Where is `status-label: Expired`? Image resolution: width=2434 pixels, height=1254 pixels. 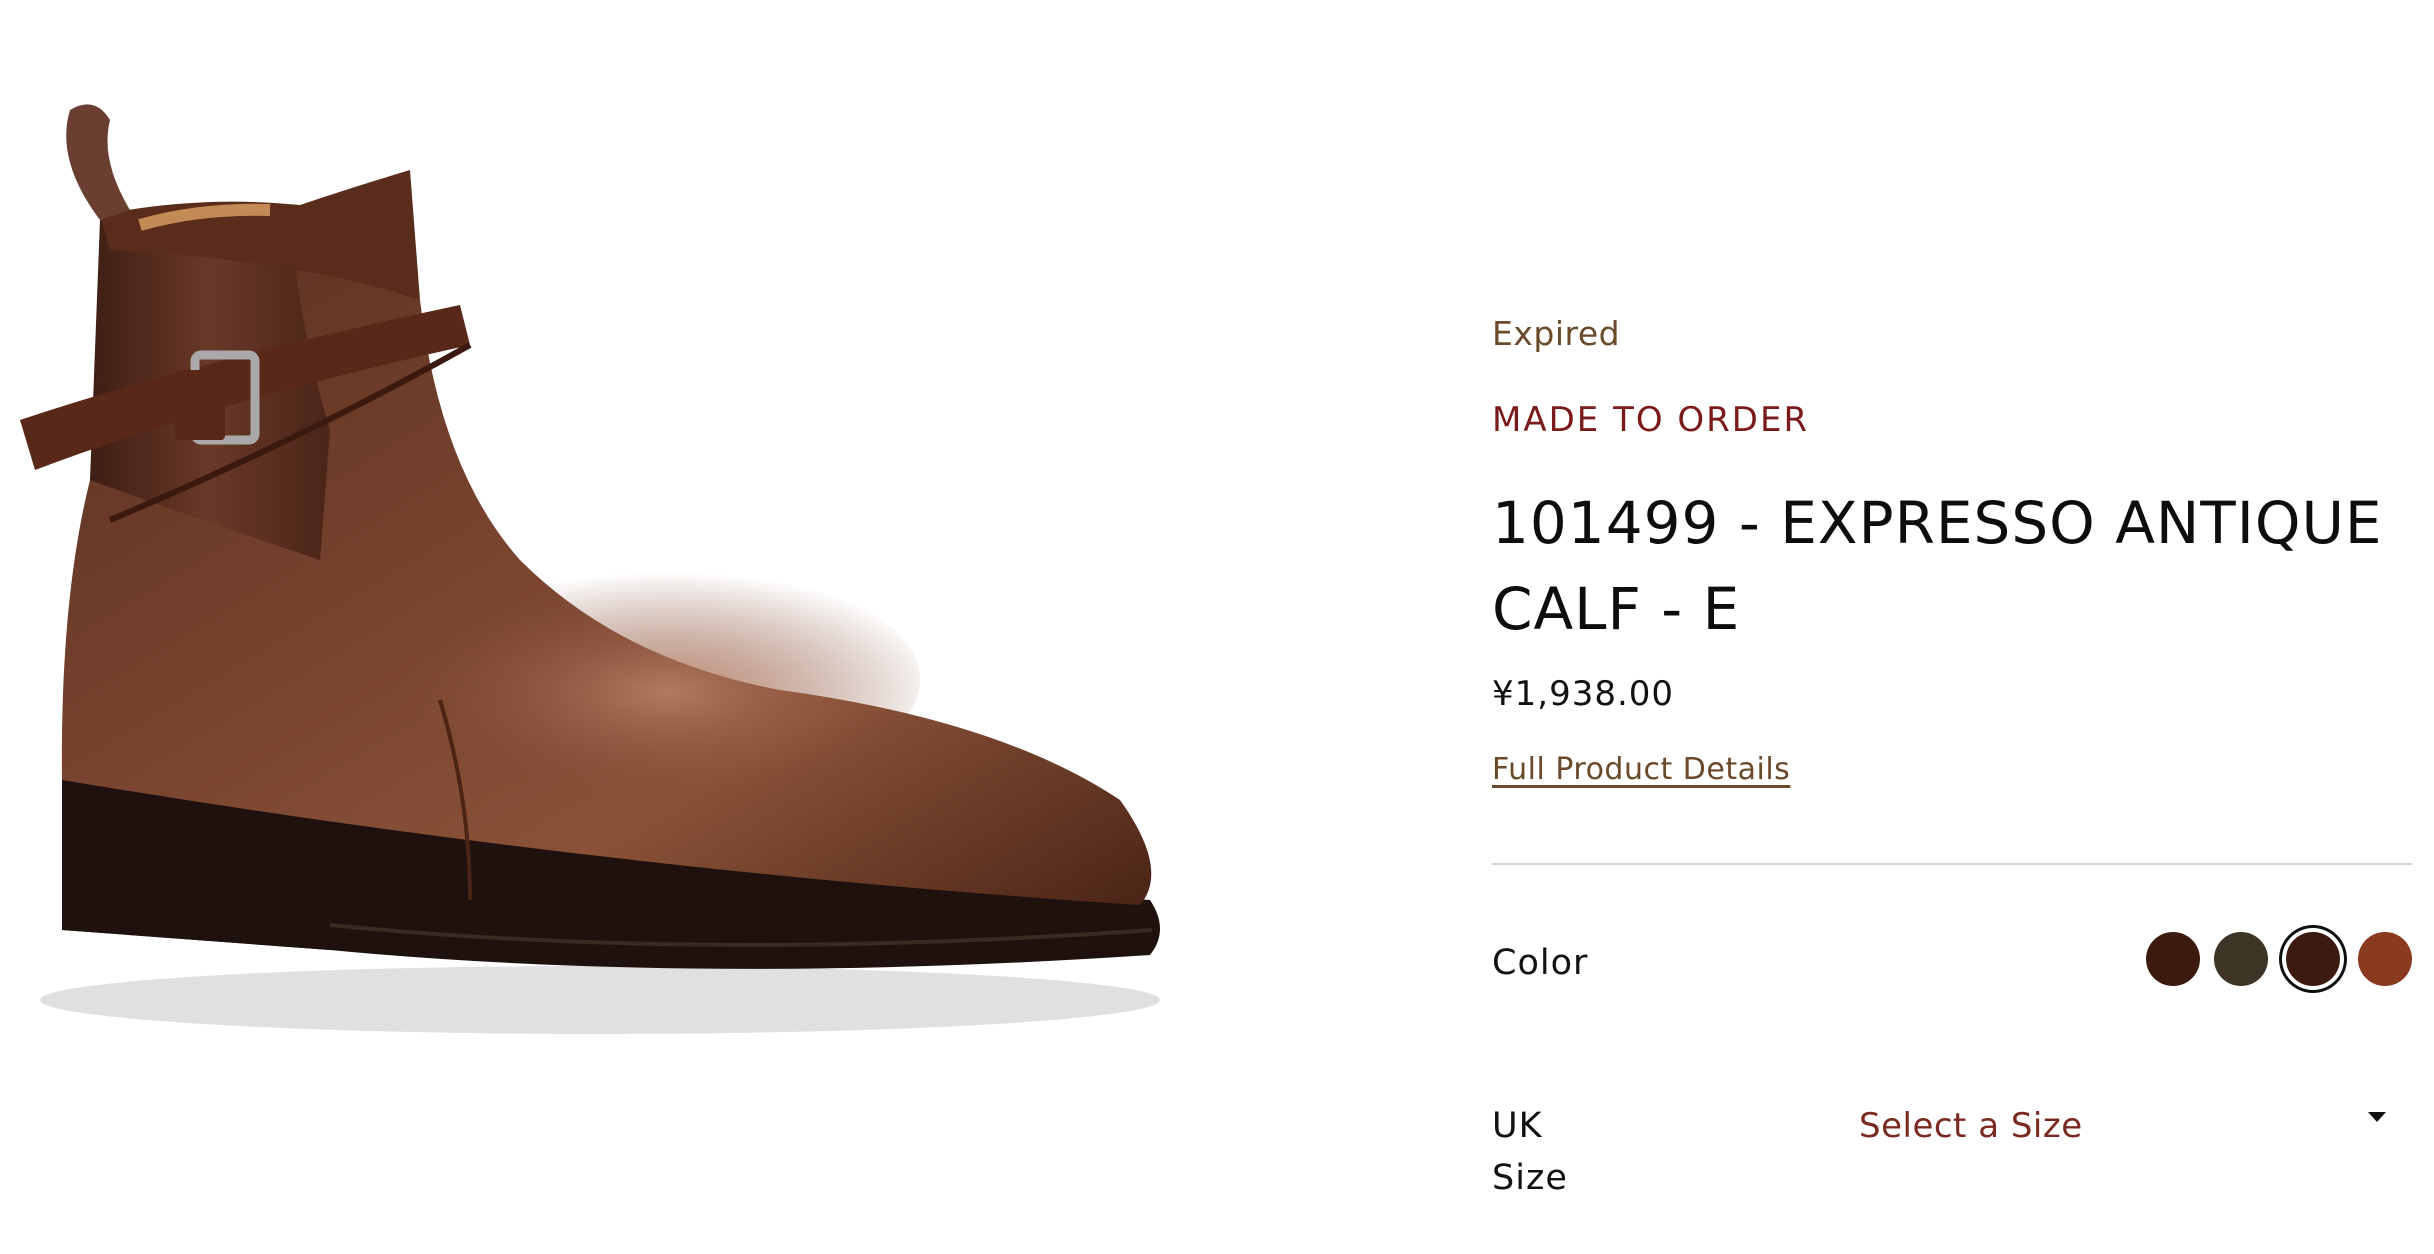
status-label: Expired is located at coordinates (1556, 333).